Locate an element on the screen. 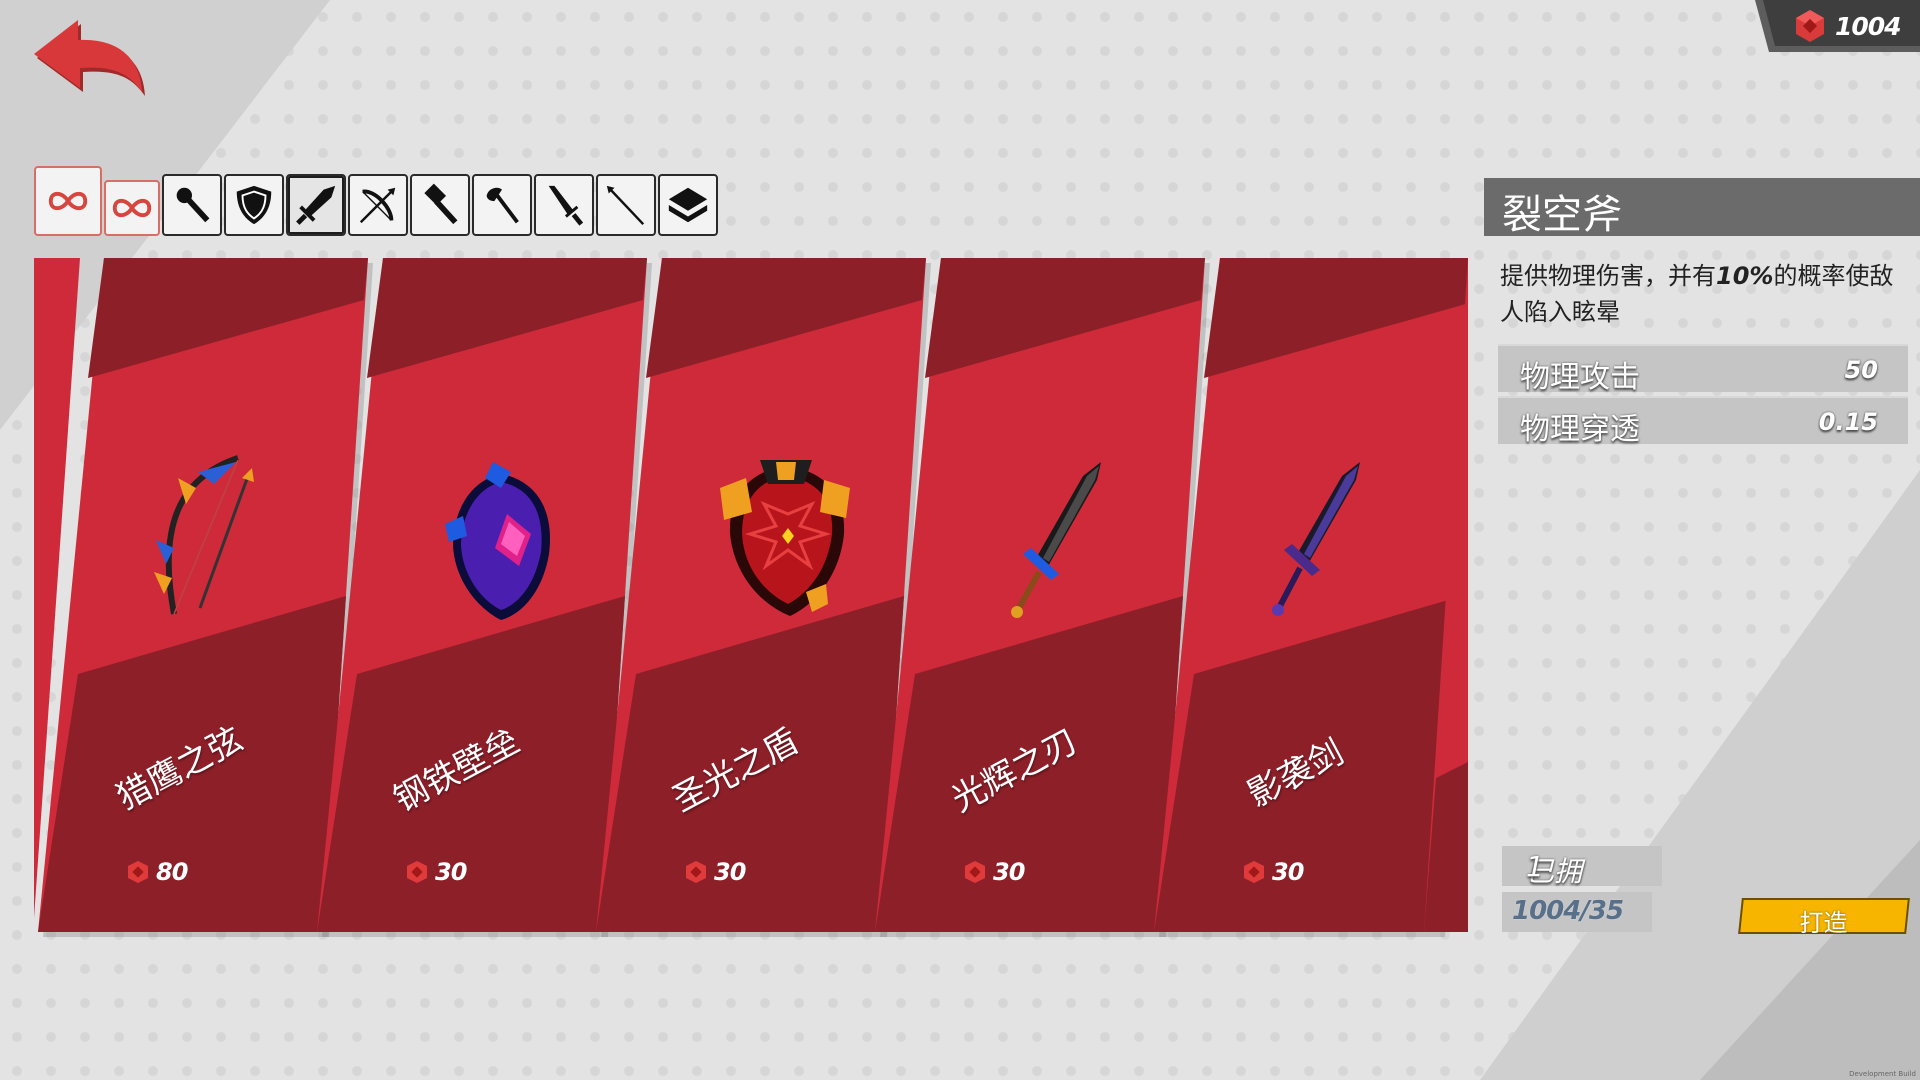  stat-value: 50 is located at coordinates (1861, 370).